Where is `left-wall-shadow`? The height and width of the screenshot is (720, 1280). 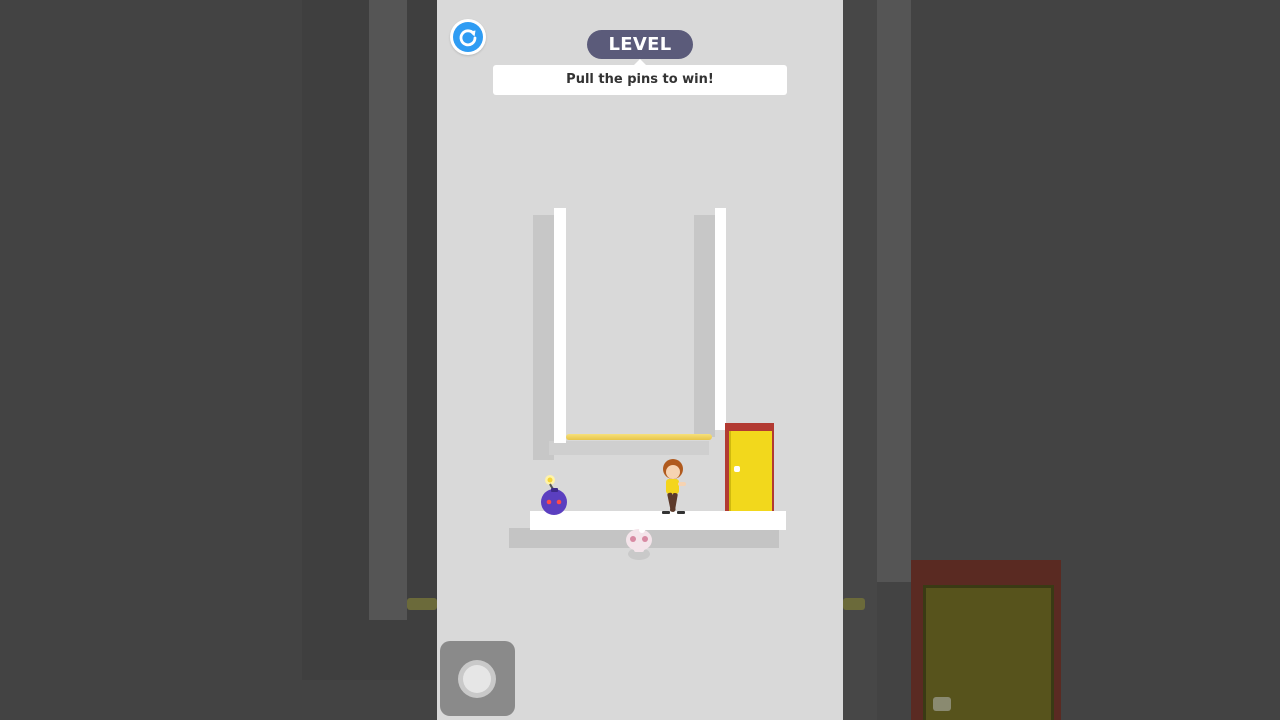
left-wall-shadow is located at coordinates (543, 337).